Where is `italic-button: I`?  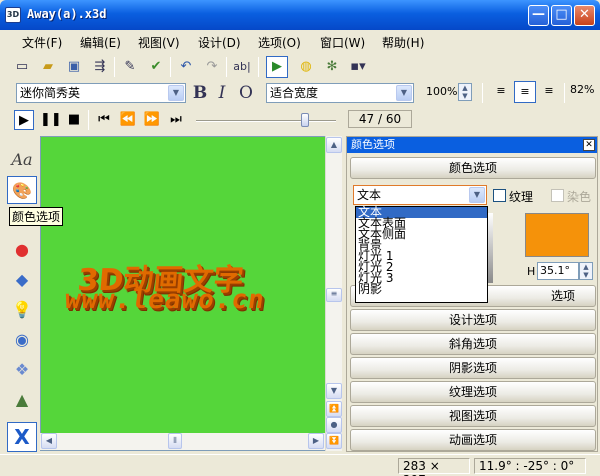
italic-button: I is located at coordinates (222, 93).